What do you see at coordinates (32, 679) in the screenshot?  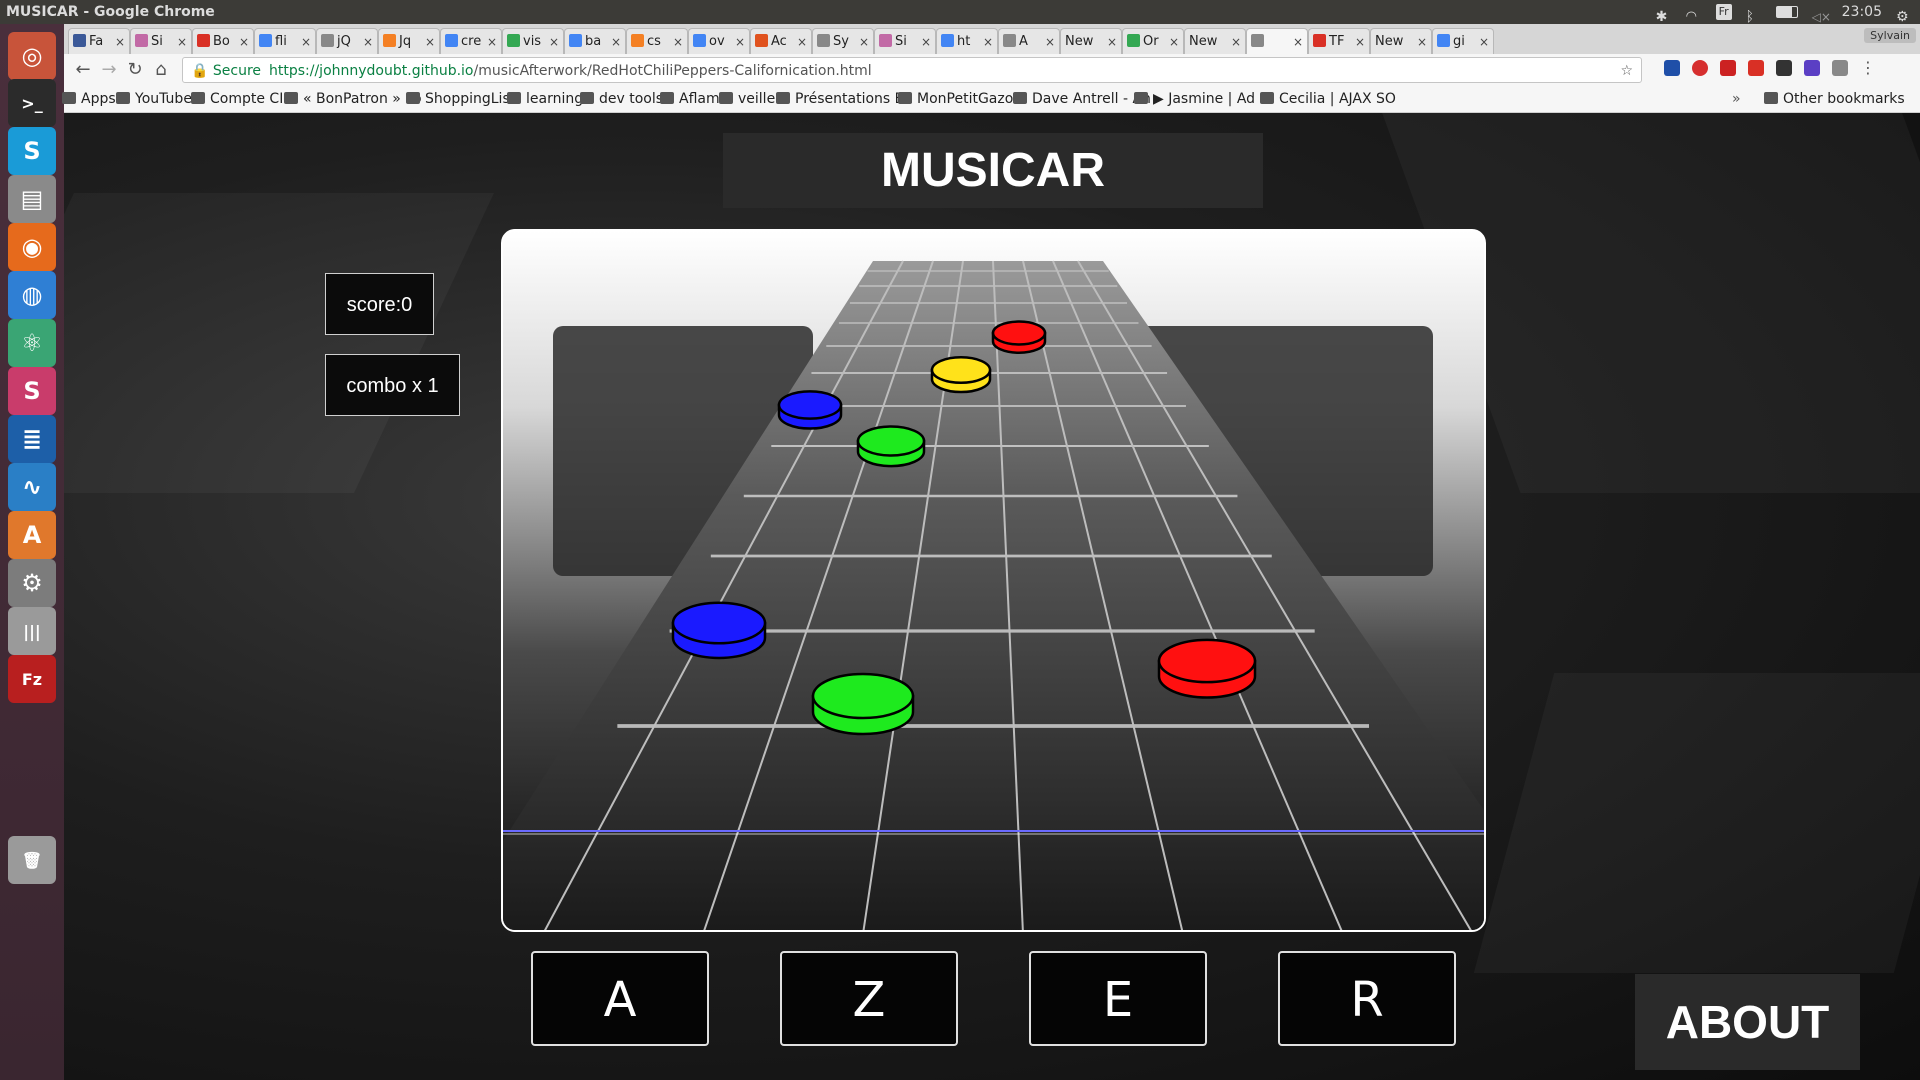 I see `filezilla-icon: Fz` at bounding box center [32, 679].